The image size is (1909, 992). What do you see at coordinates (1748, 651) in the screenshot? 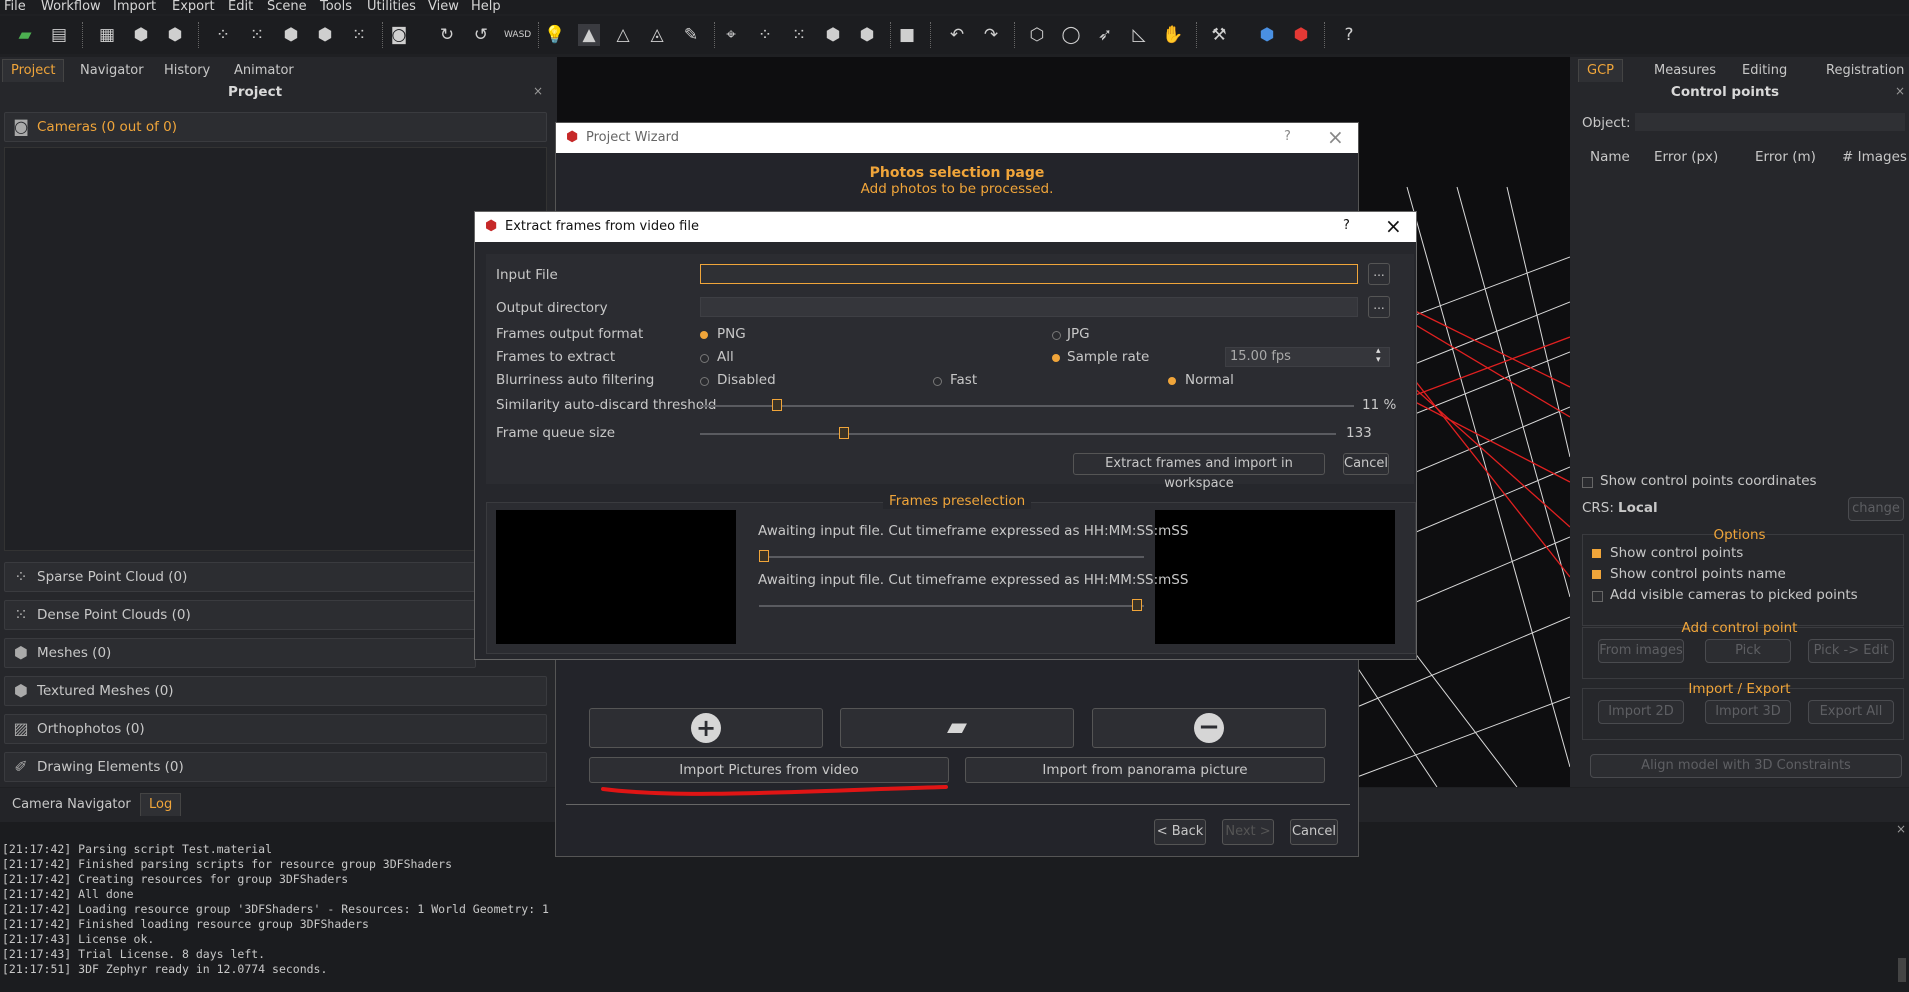
I see `pick-button: Pick` at bounding box center [1748, 651].